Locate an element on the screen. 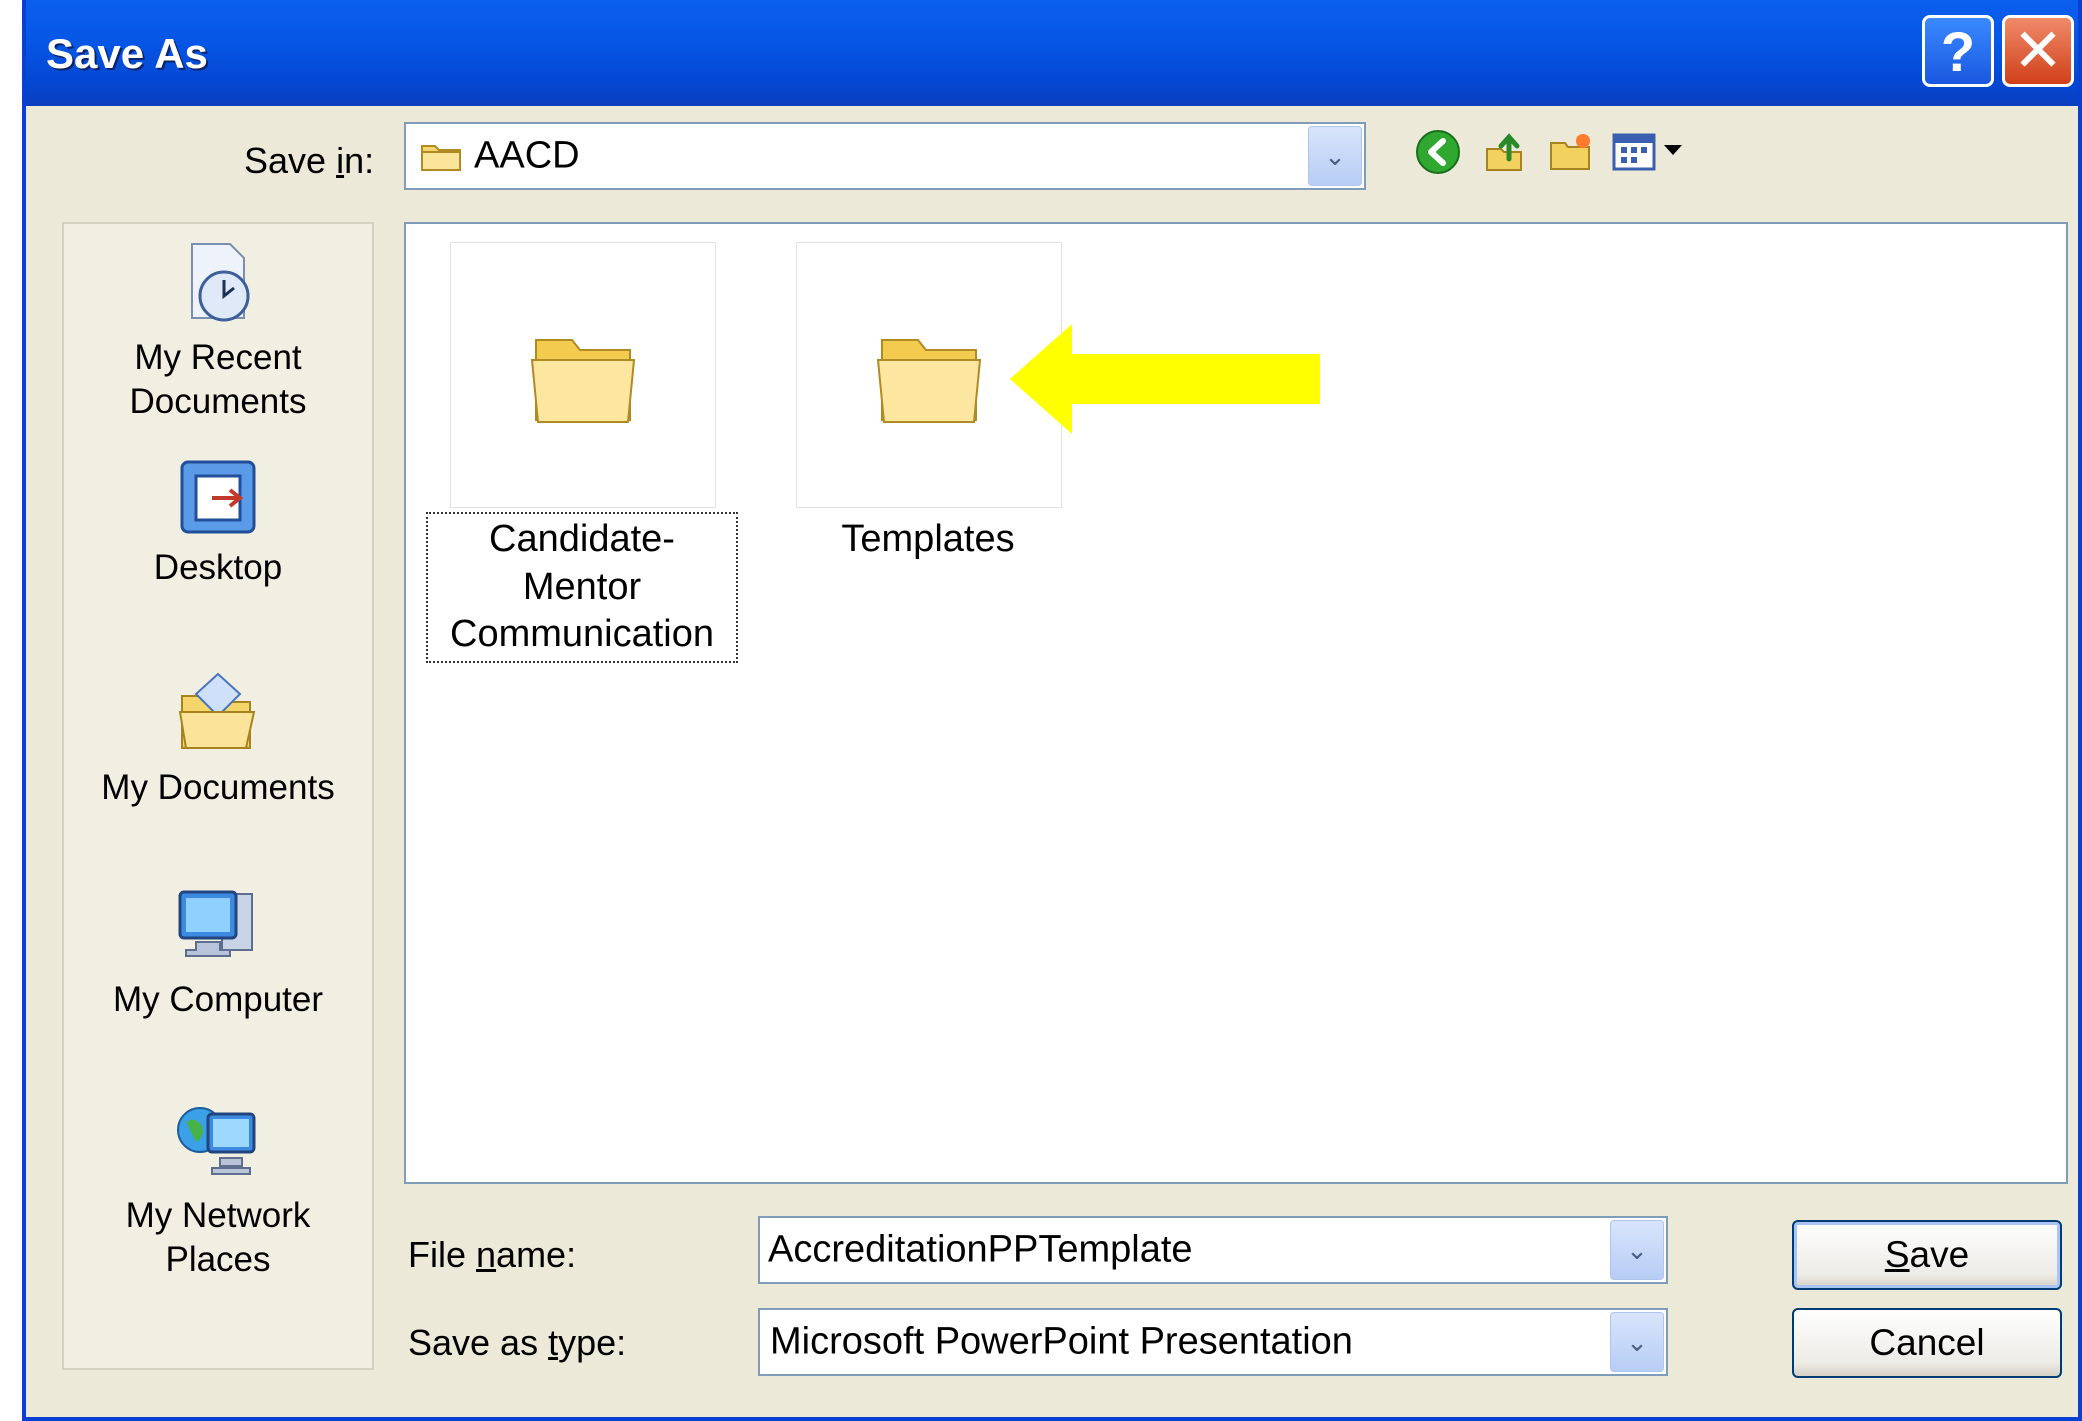 This screenshot has width=2082, height=1421. place-label-2: Places is located at coordinates (218, 1259).